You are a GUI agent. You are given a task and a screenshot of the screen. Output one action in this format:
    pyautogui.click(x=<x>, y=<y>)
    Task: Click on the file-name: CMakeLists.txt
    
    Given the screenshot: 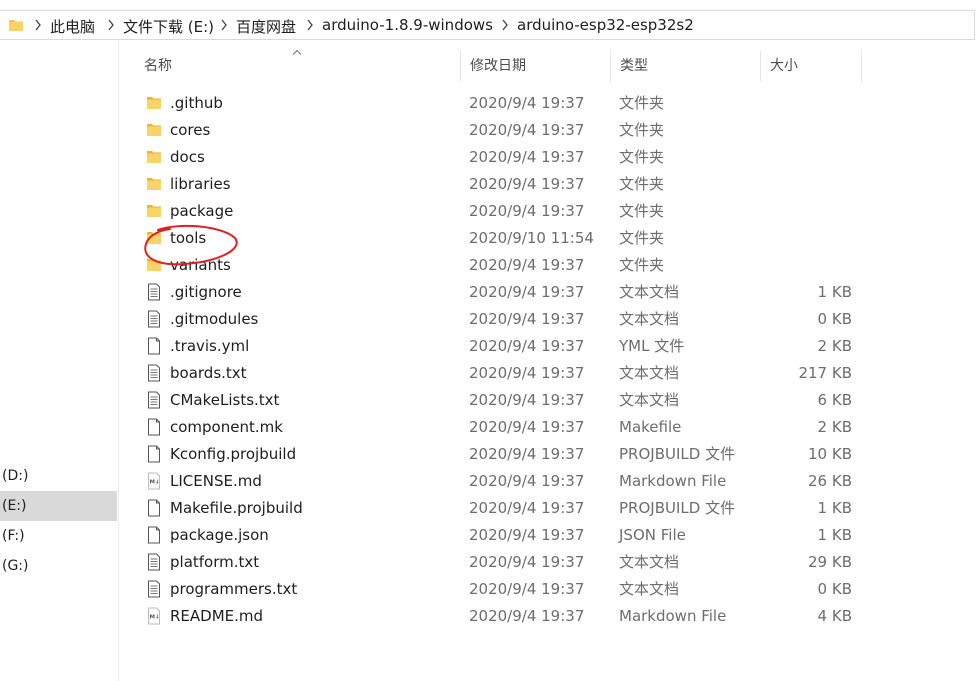 What is the action you would take?
    pyautogui.click(x=225, y=400)
    